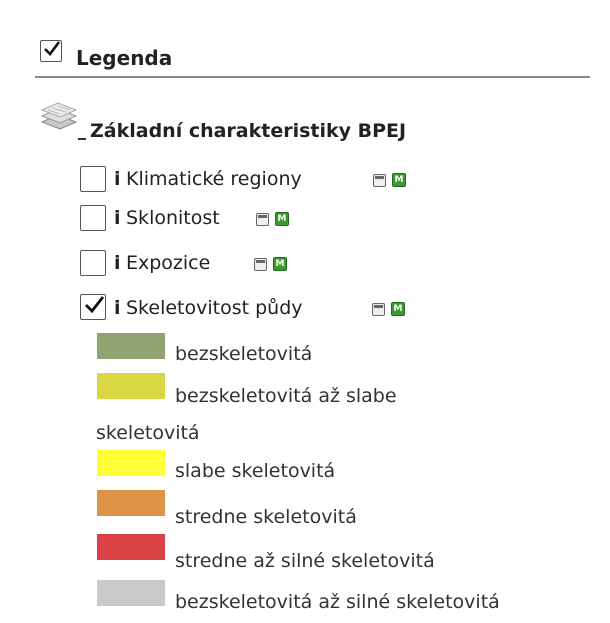  I want to click on layer-checkbox-expozice, so click(93, 263).